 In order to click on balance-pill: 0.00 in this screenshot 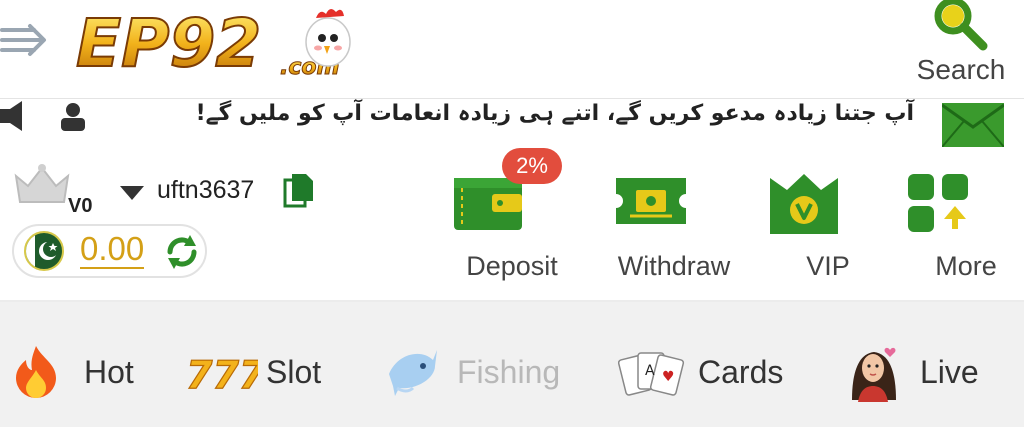, I will do `click(109, 251)`.